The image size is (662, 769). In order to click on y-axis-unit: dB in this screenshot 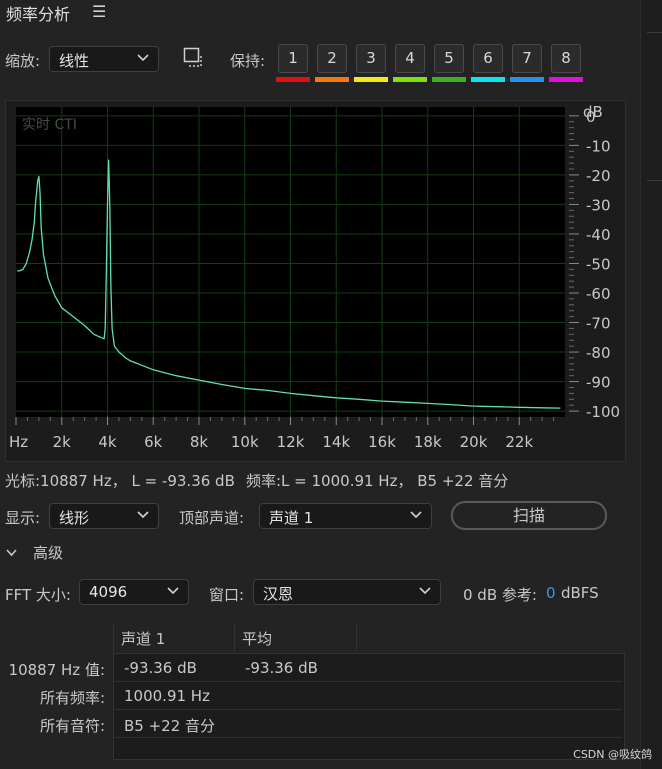, I will do `click(593, 112)`.